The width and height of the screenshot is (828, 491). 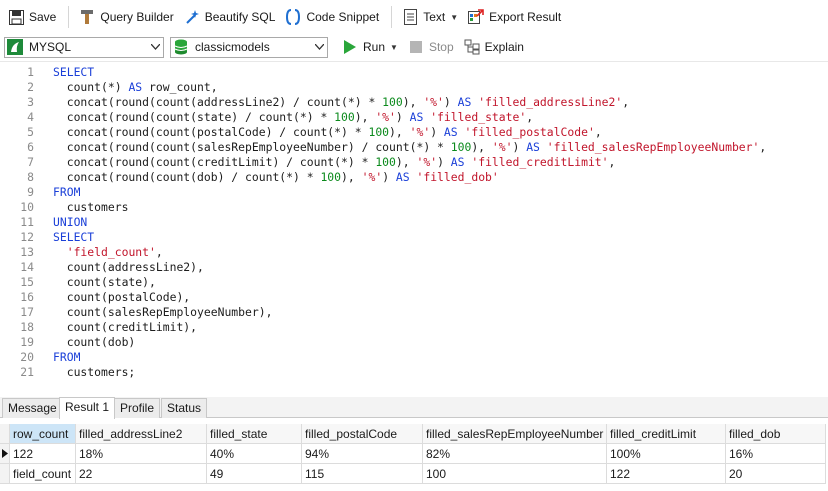 I want to click on magic-wand-icon, so click(x=192, y=17).